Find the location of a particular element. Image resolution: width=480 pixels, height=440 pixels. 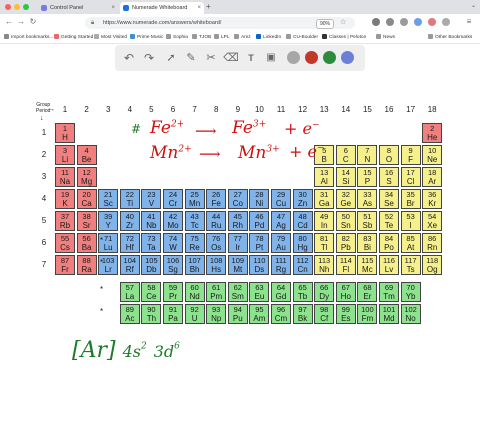

maximize-window-icon is located at coordinates (26, 7).